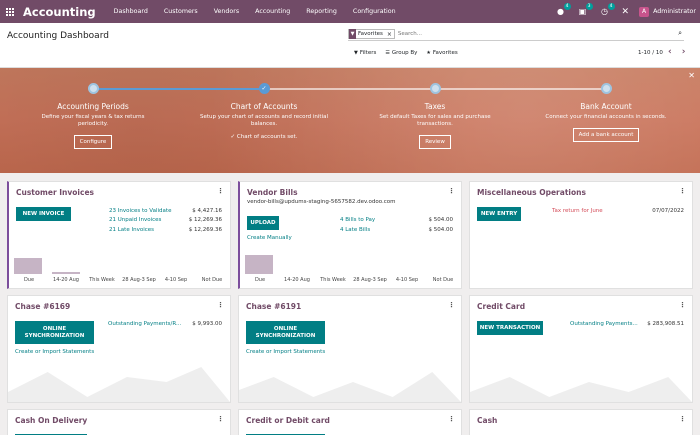  I want to click on configure-button: Configure, so click(93, 142).